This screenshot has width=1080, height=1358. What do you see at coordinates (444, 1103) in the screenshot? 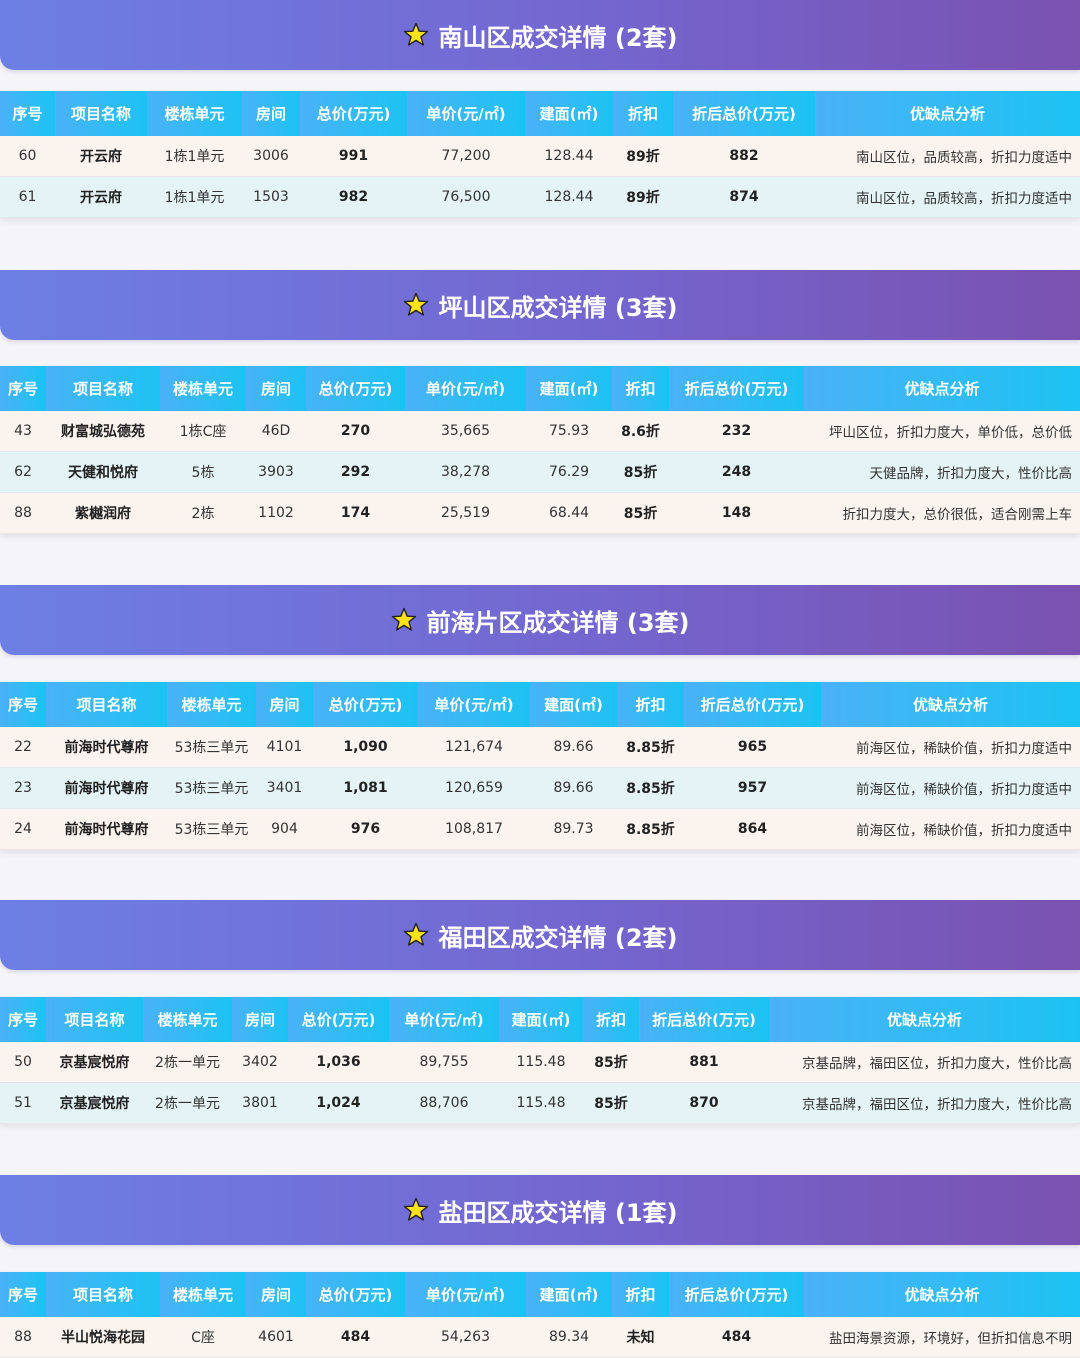
I see `table-cell: 88,706` at bounding box center [444, 1103].